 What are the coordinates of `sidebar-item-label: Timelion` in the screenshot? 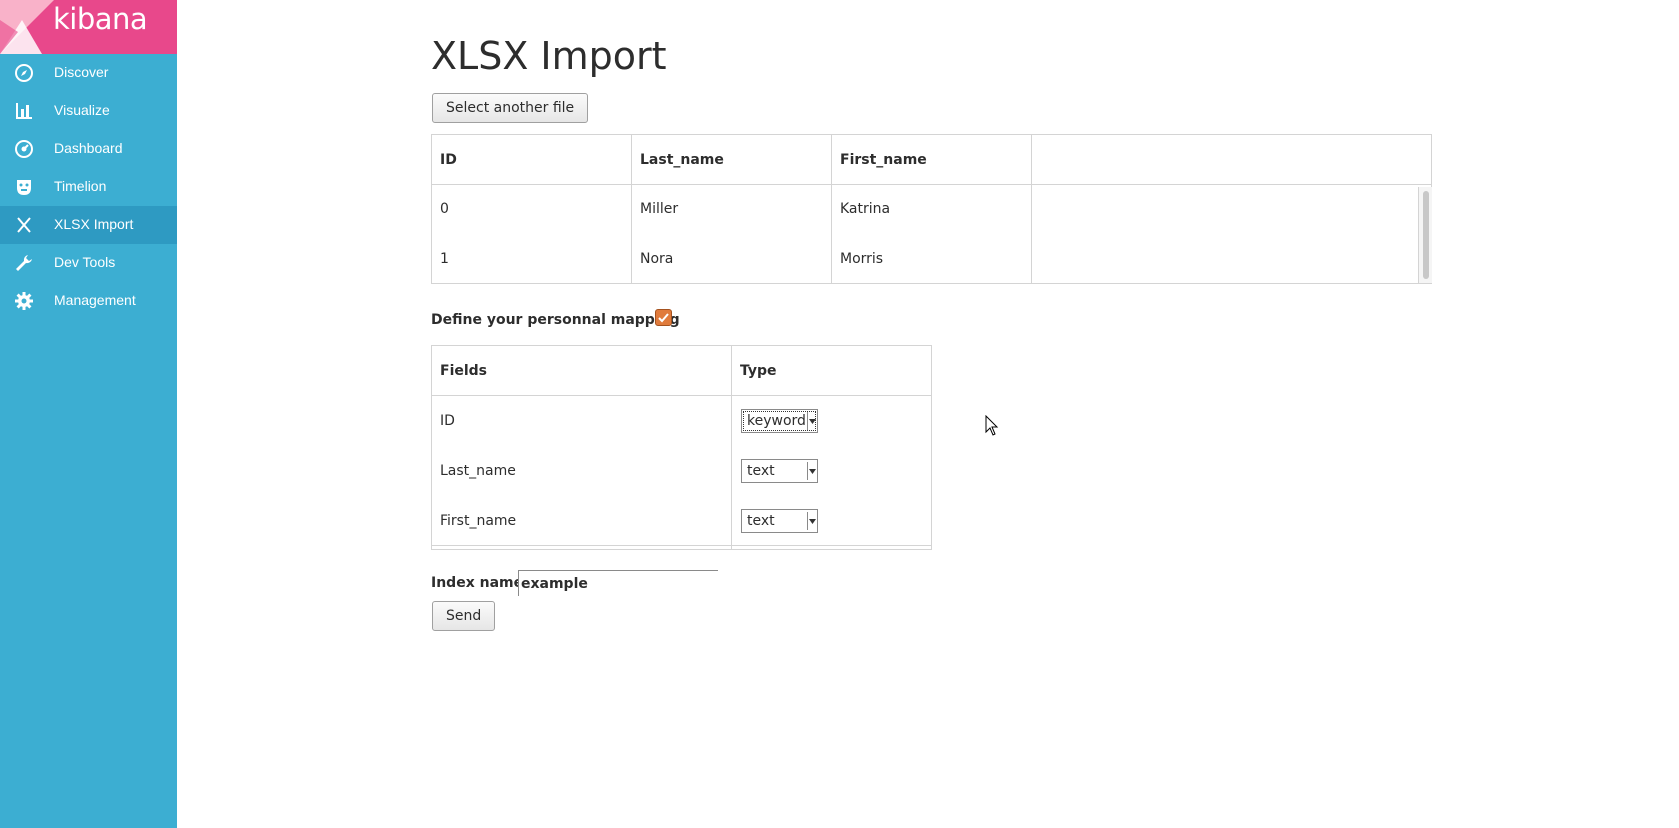 It's located at (80, 186).